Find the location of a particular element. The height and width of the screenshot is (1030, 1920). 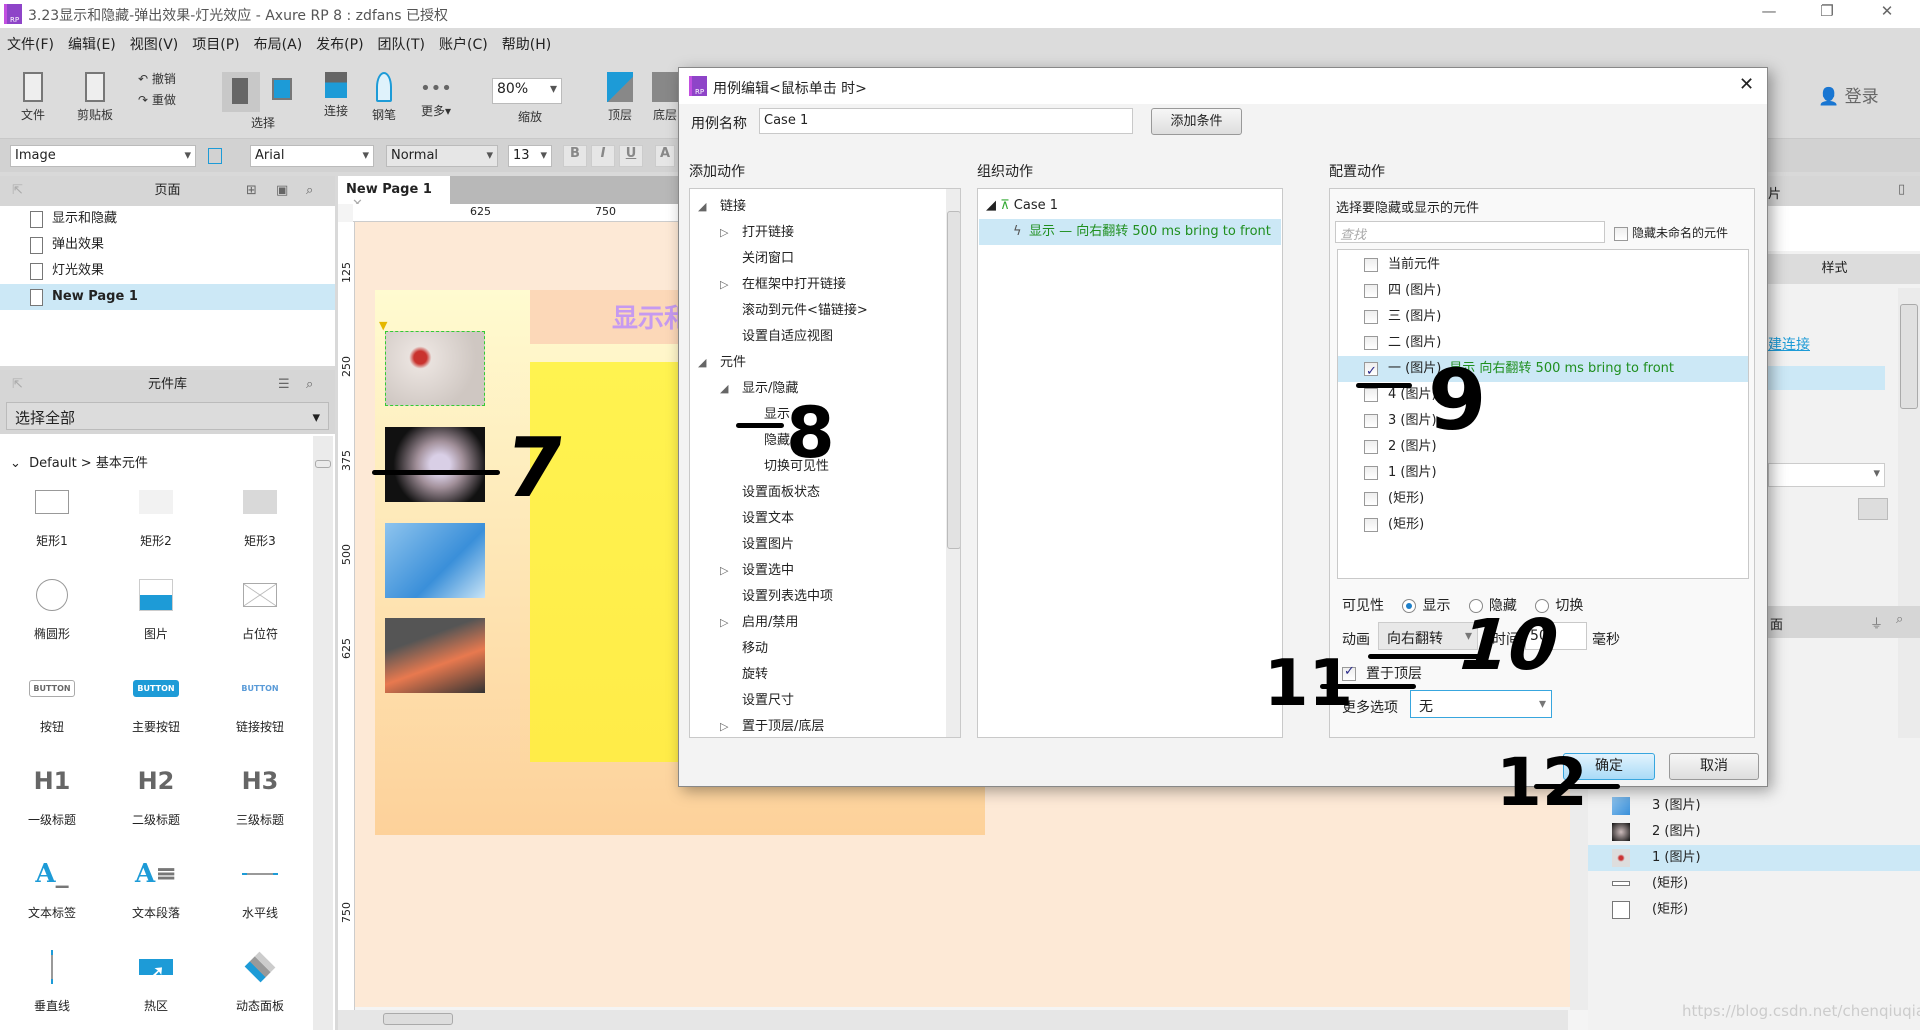

page-icon: ▯ is located at coordinates (1901, 189).